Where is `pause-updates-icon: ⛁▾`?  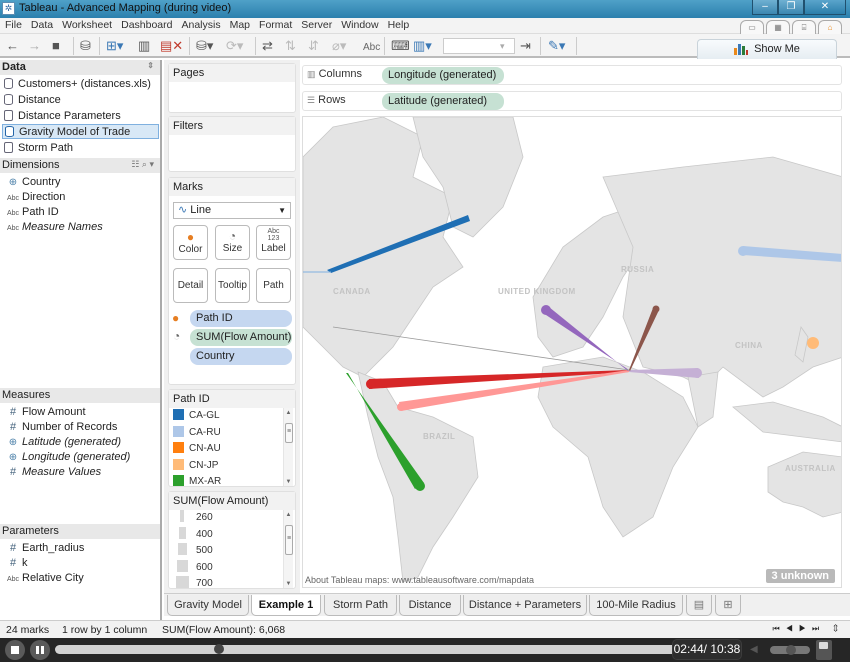 pause-updates-icon: ⛁▾ is located at coordinates (204, 46).